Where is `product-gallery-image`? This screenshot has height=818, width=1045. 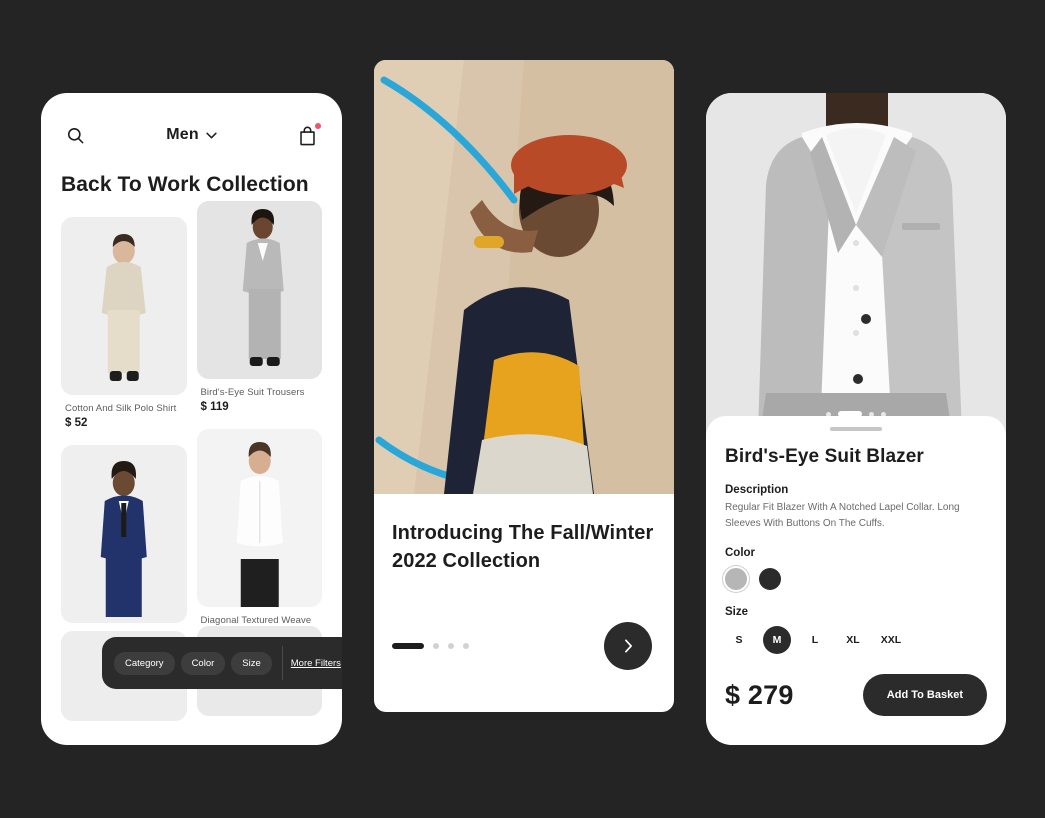
product-gallery-image is located at coordinates (856, 263).